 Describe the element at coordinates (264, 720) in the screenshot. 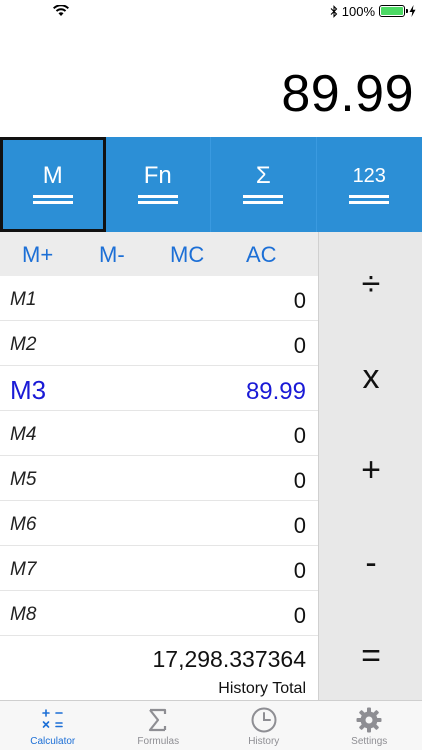

I see `clock-icon` at that location.